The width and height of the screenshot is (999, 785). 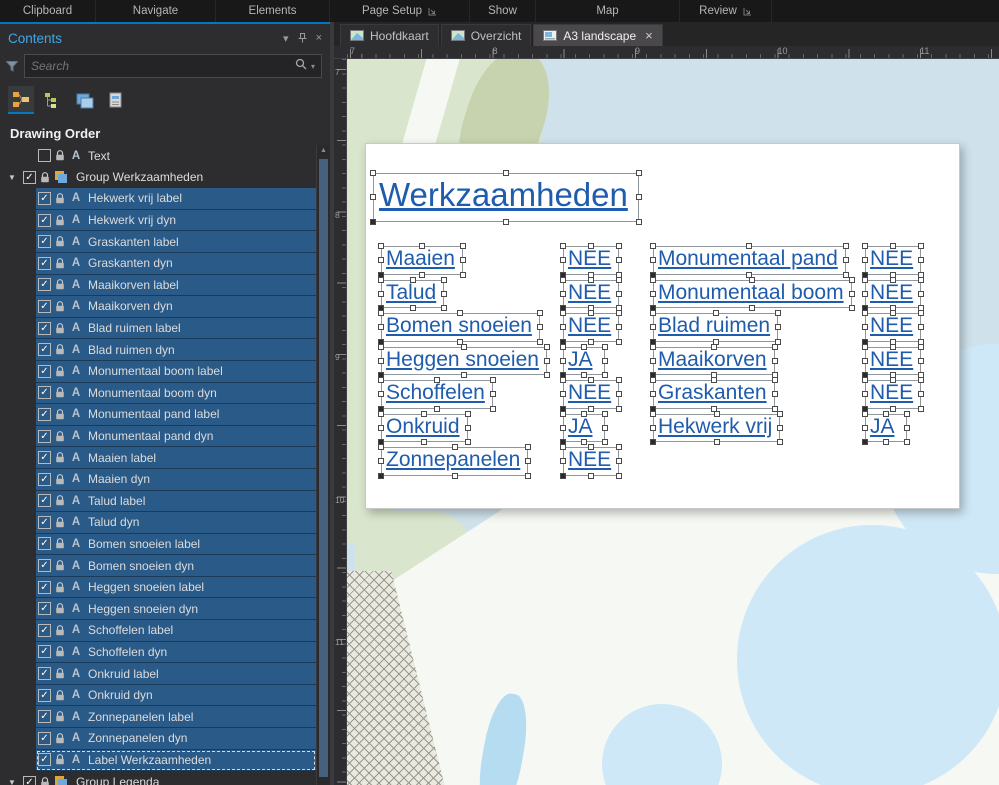 I want to click on ribbon-group-label: Show, so click(x=502, y=11).